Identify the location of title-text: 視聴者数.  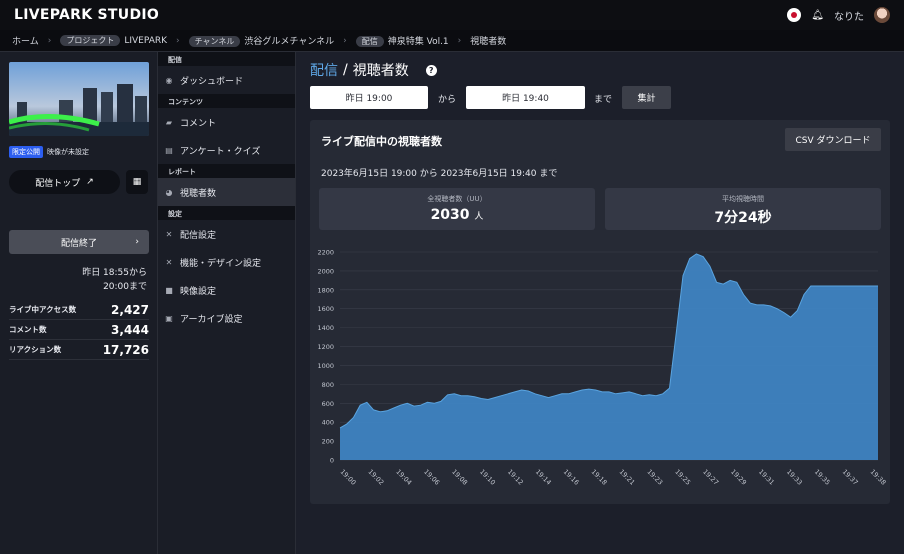
(380, 71).